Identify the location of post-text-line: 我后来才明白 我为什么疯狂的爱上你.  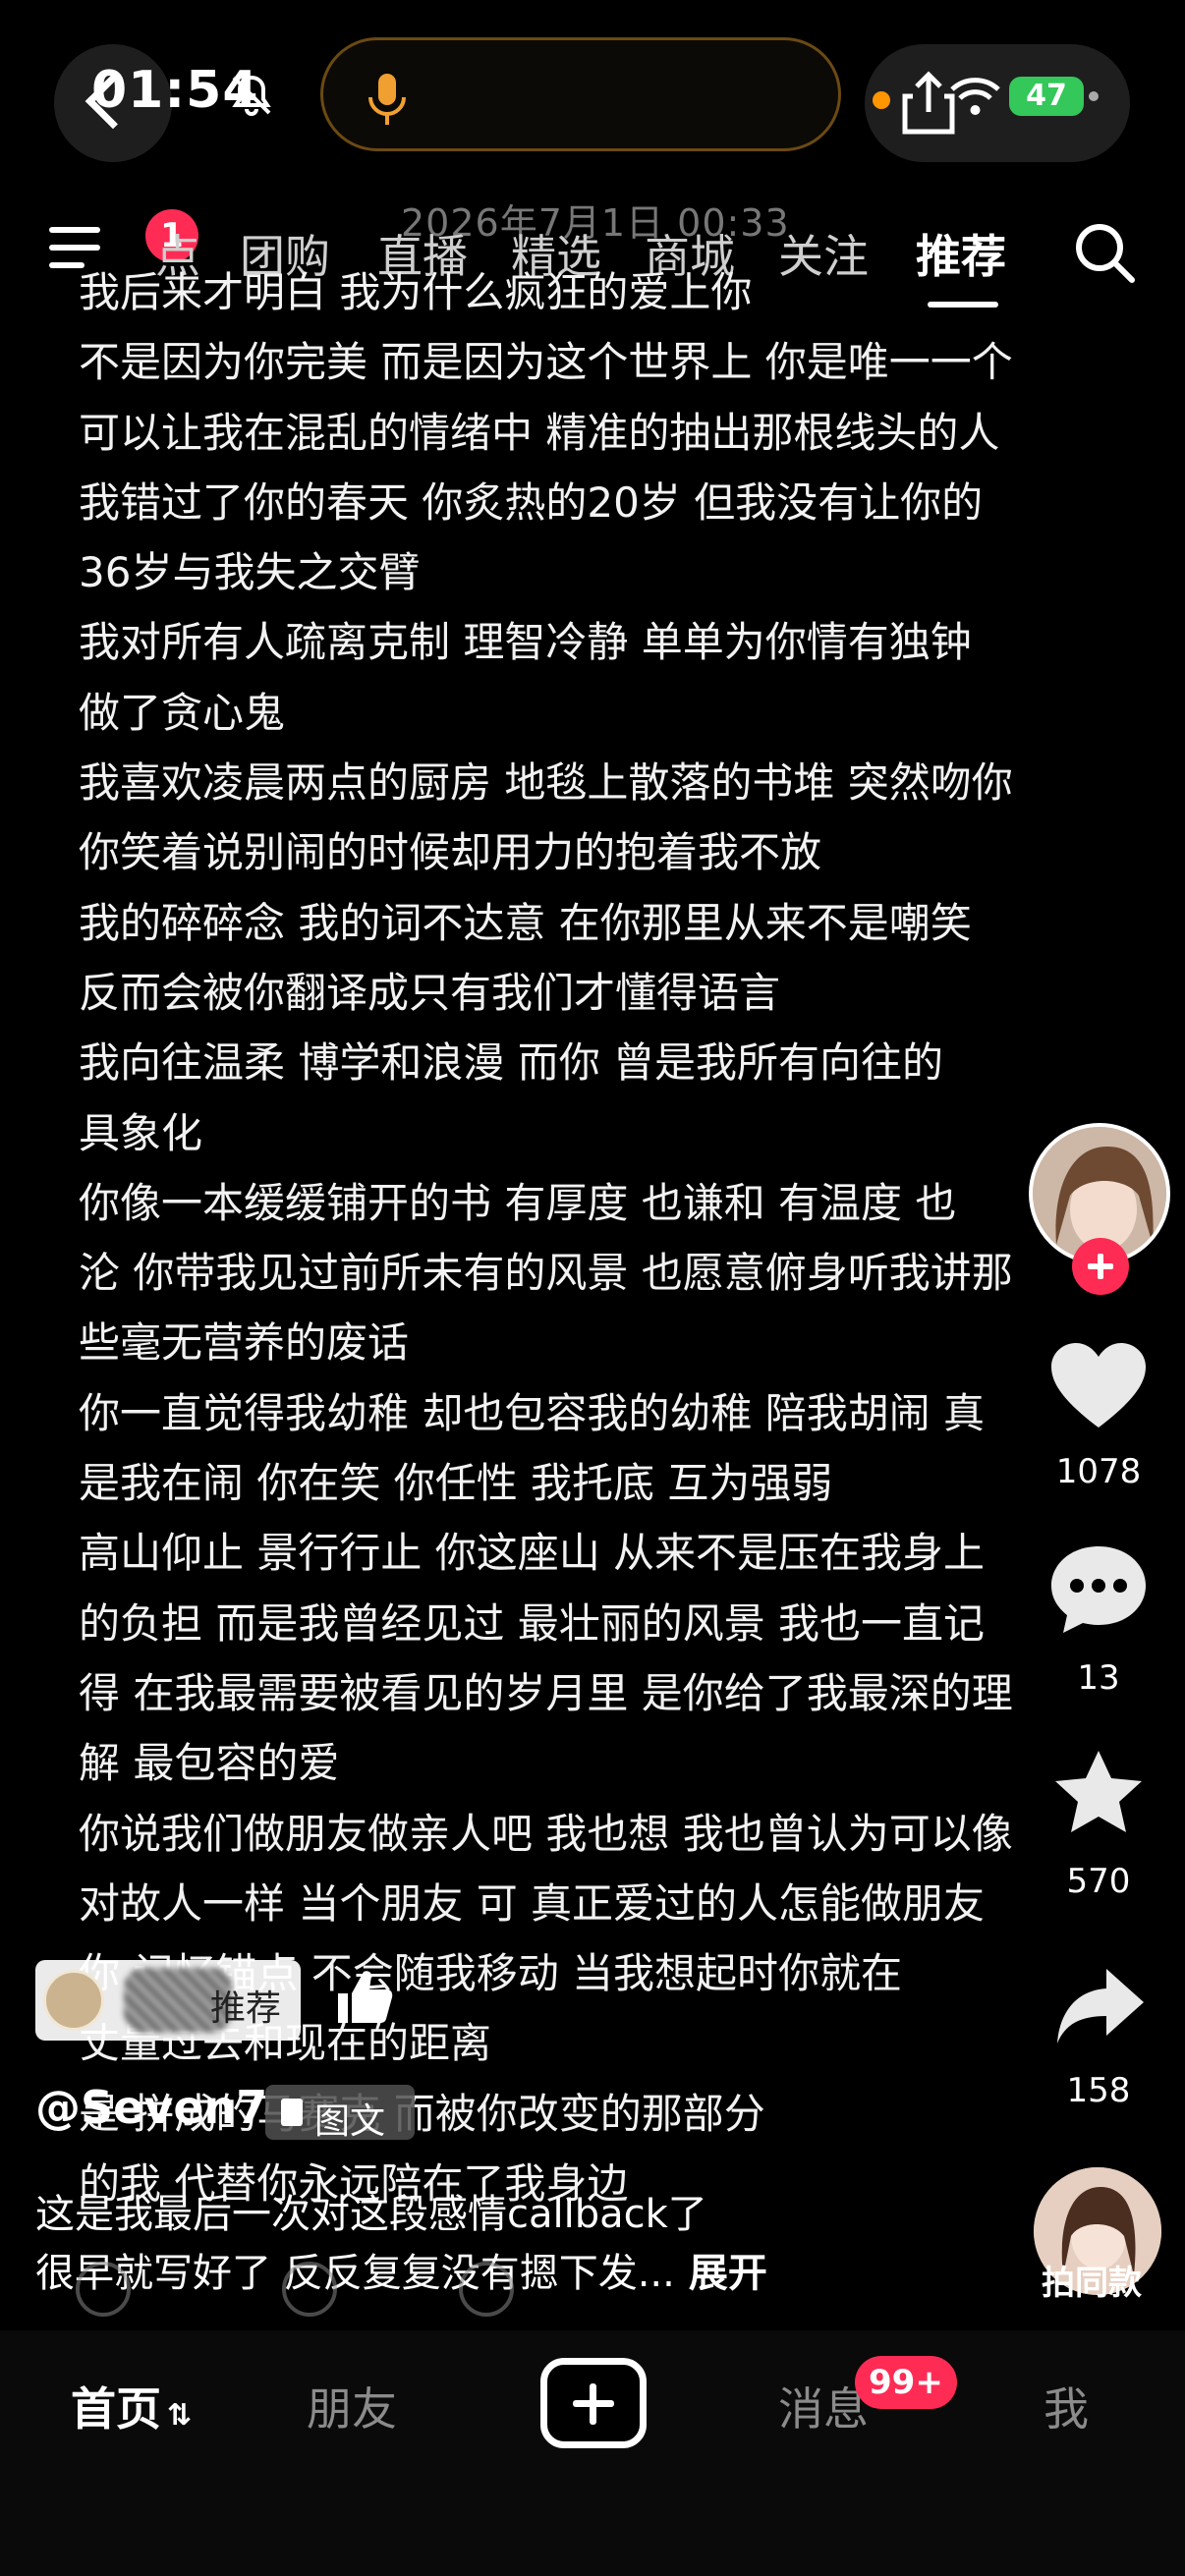
(416, 292).